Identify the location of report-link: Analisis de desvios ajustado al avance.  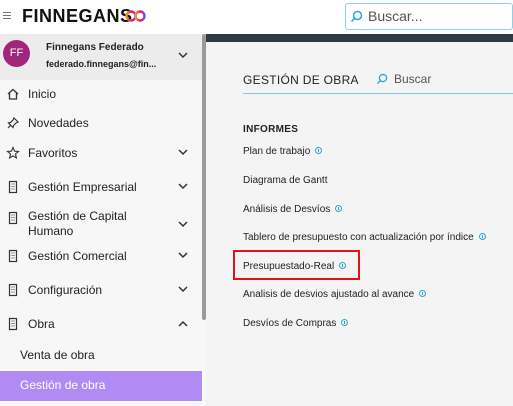
(335, 294).